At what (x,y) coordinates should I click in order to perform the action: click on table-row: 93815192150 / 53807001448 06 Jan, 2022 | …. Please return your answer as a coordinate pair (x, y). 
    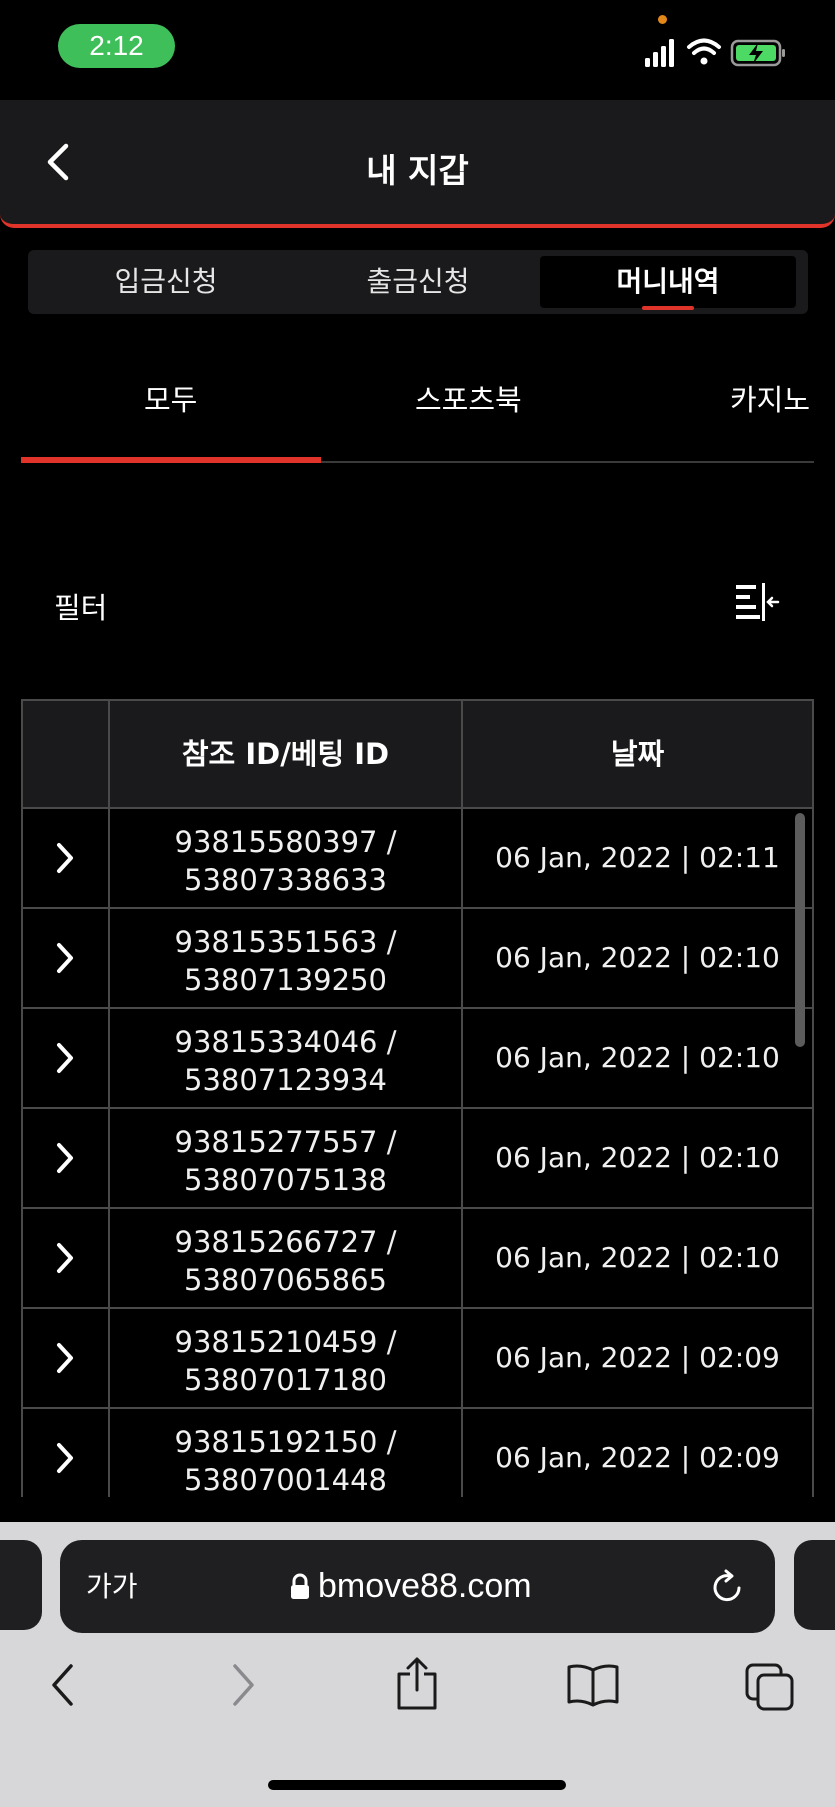
    Looking at the image, I should click on (417, 1453).